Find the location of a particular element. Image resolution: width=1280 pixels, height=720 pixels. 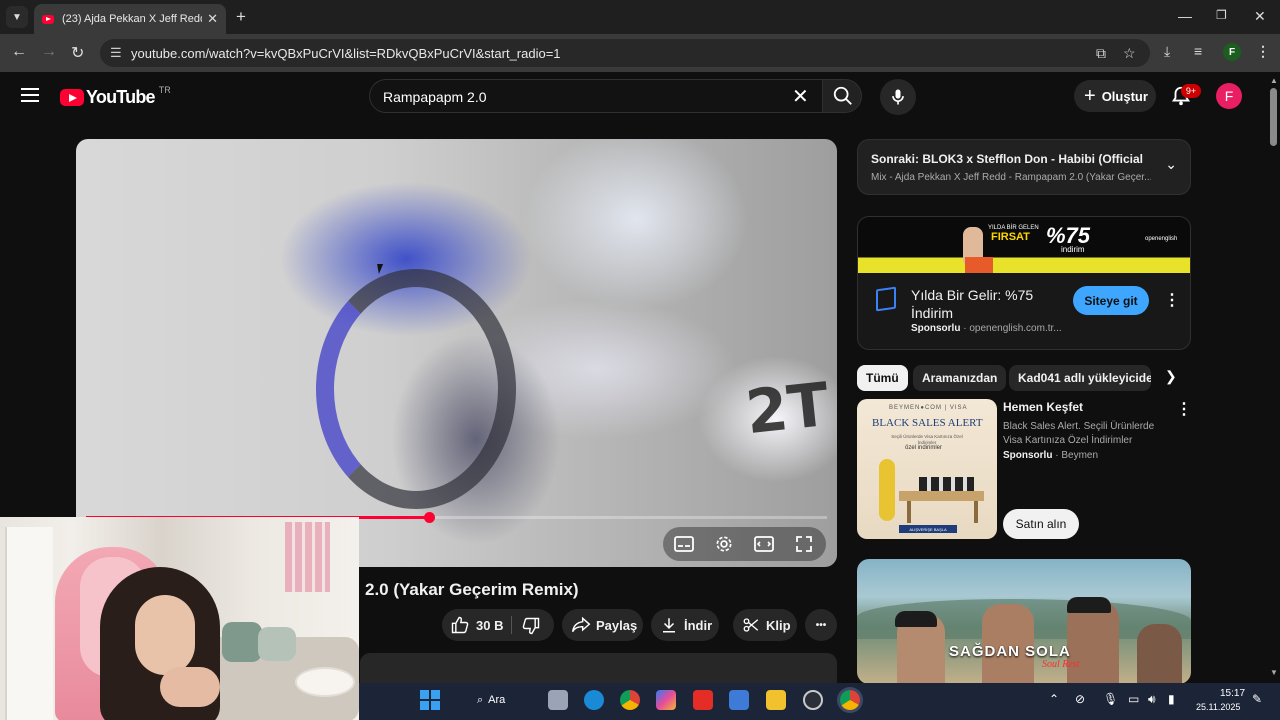

minimize-button: — is located at coordinates (1185, 16).